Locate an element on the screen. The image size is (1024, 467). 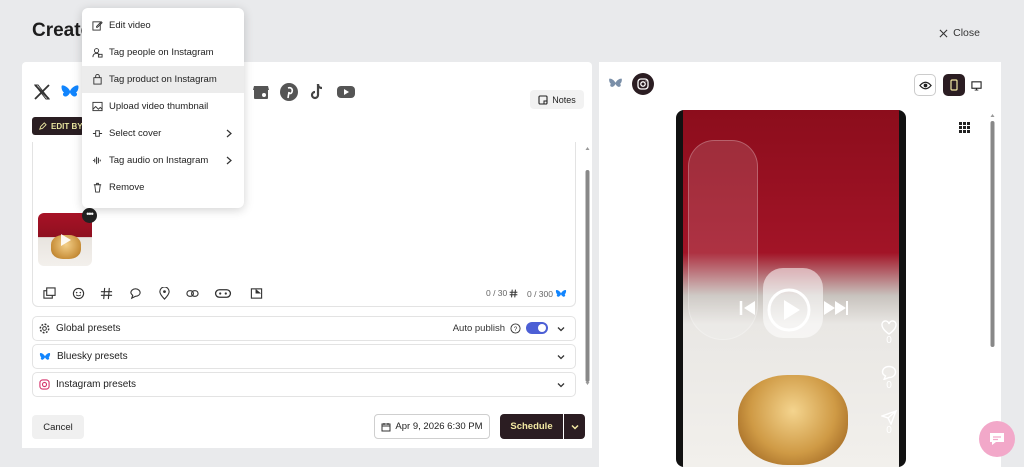
global-presets-label: Global presets is located at coordinates (88, 328).